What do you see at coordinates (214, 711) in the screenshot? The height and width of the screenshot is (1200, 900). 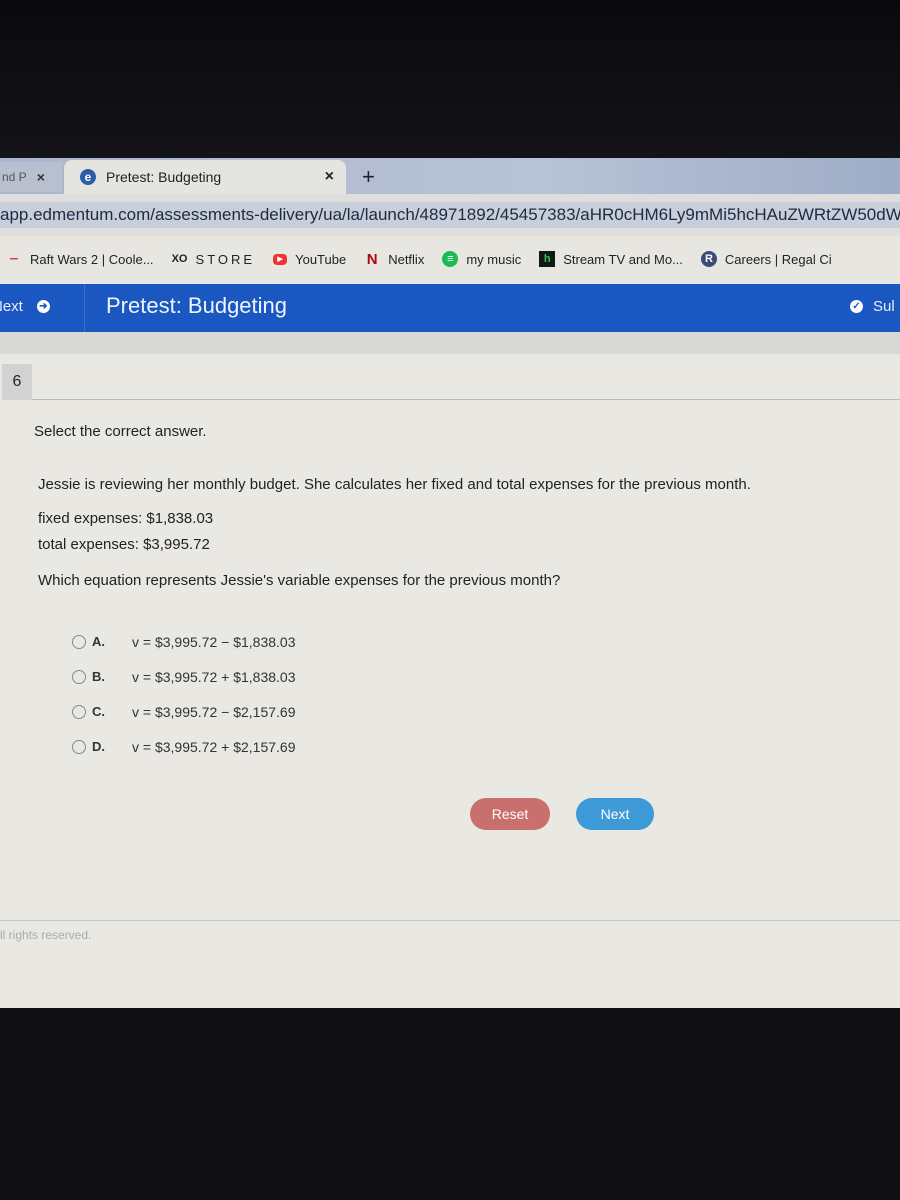 I see `option-text: v = $3,995.72 − $2,157.69` at bounding box center [214, 711].